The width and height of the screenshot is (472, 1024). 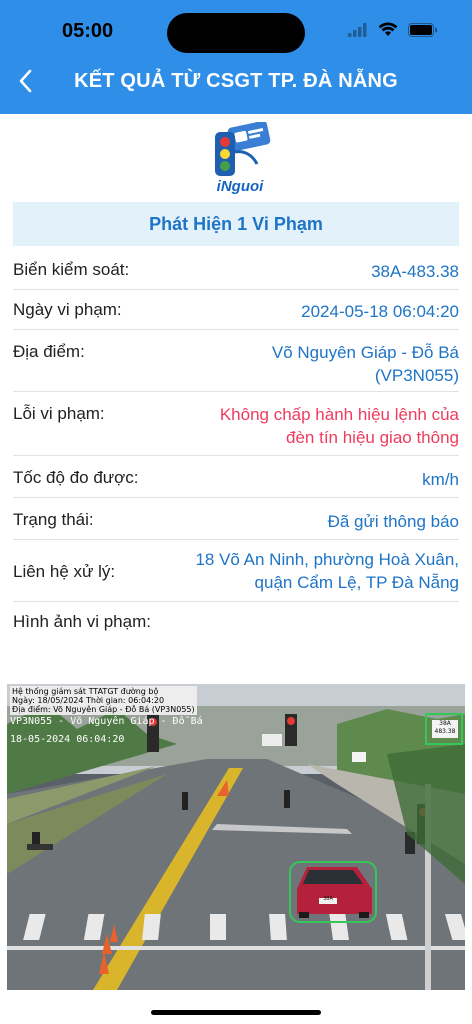 I want to click on location-value: Võ Nguyên Giáp - Đỗ Bá (VP3N055), so click(x=365, y=364).